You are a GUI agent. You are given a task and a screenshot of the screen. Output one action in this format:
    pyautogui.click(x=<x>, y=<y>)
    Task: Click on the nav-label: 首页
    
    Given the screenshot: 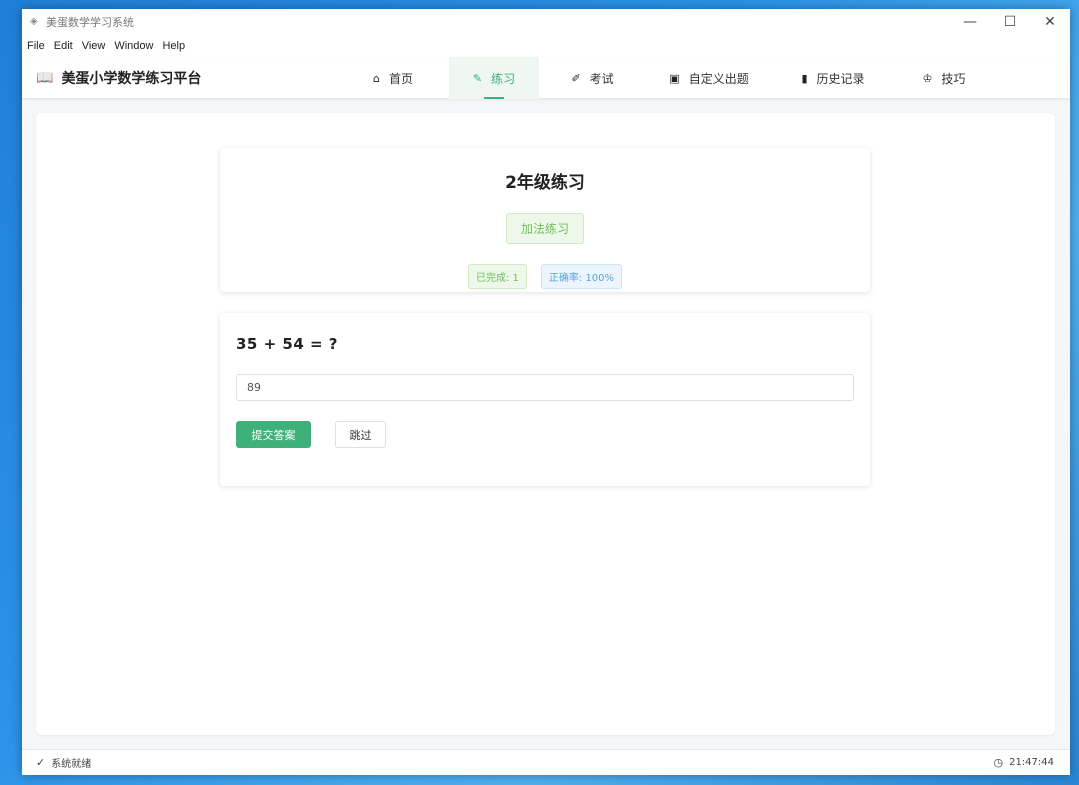 What is the action you would take?
    pyautogui.click(x=400, y=78)
    